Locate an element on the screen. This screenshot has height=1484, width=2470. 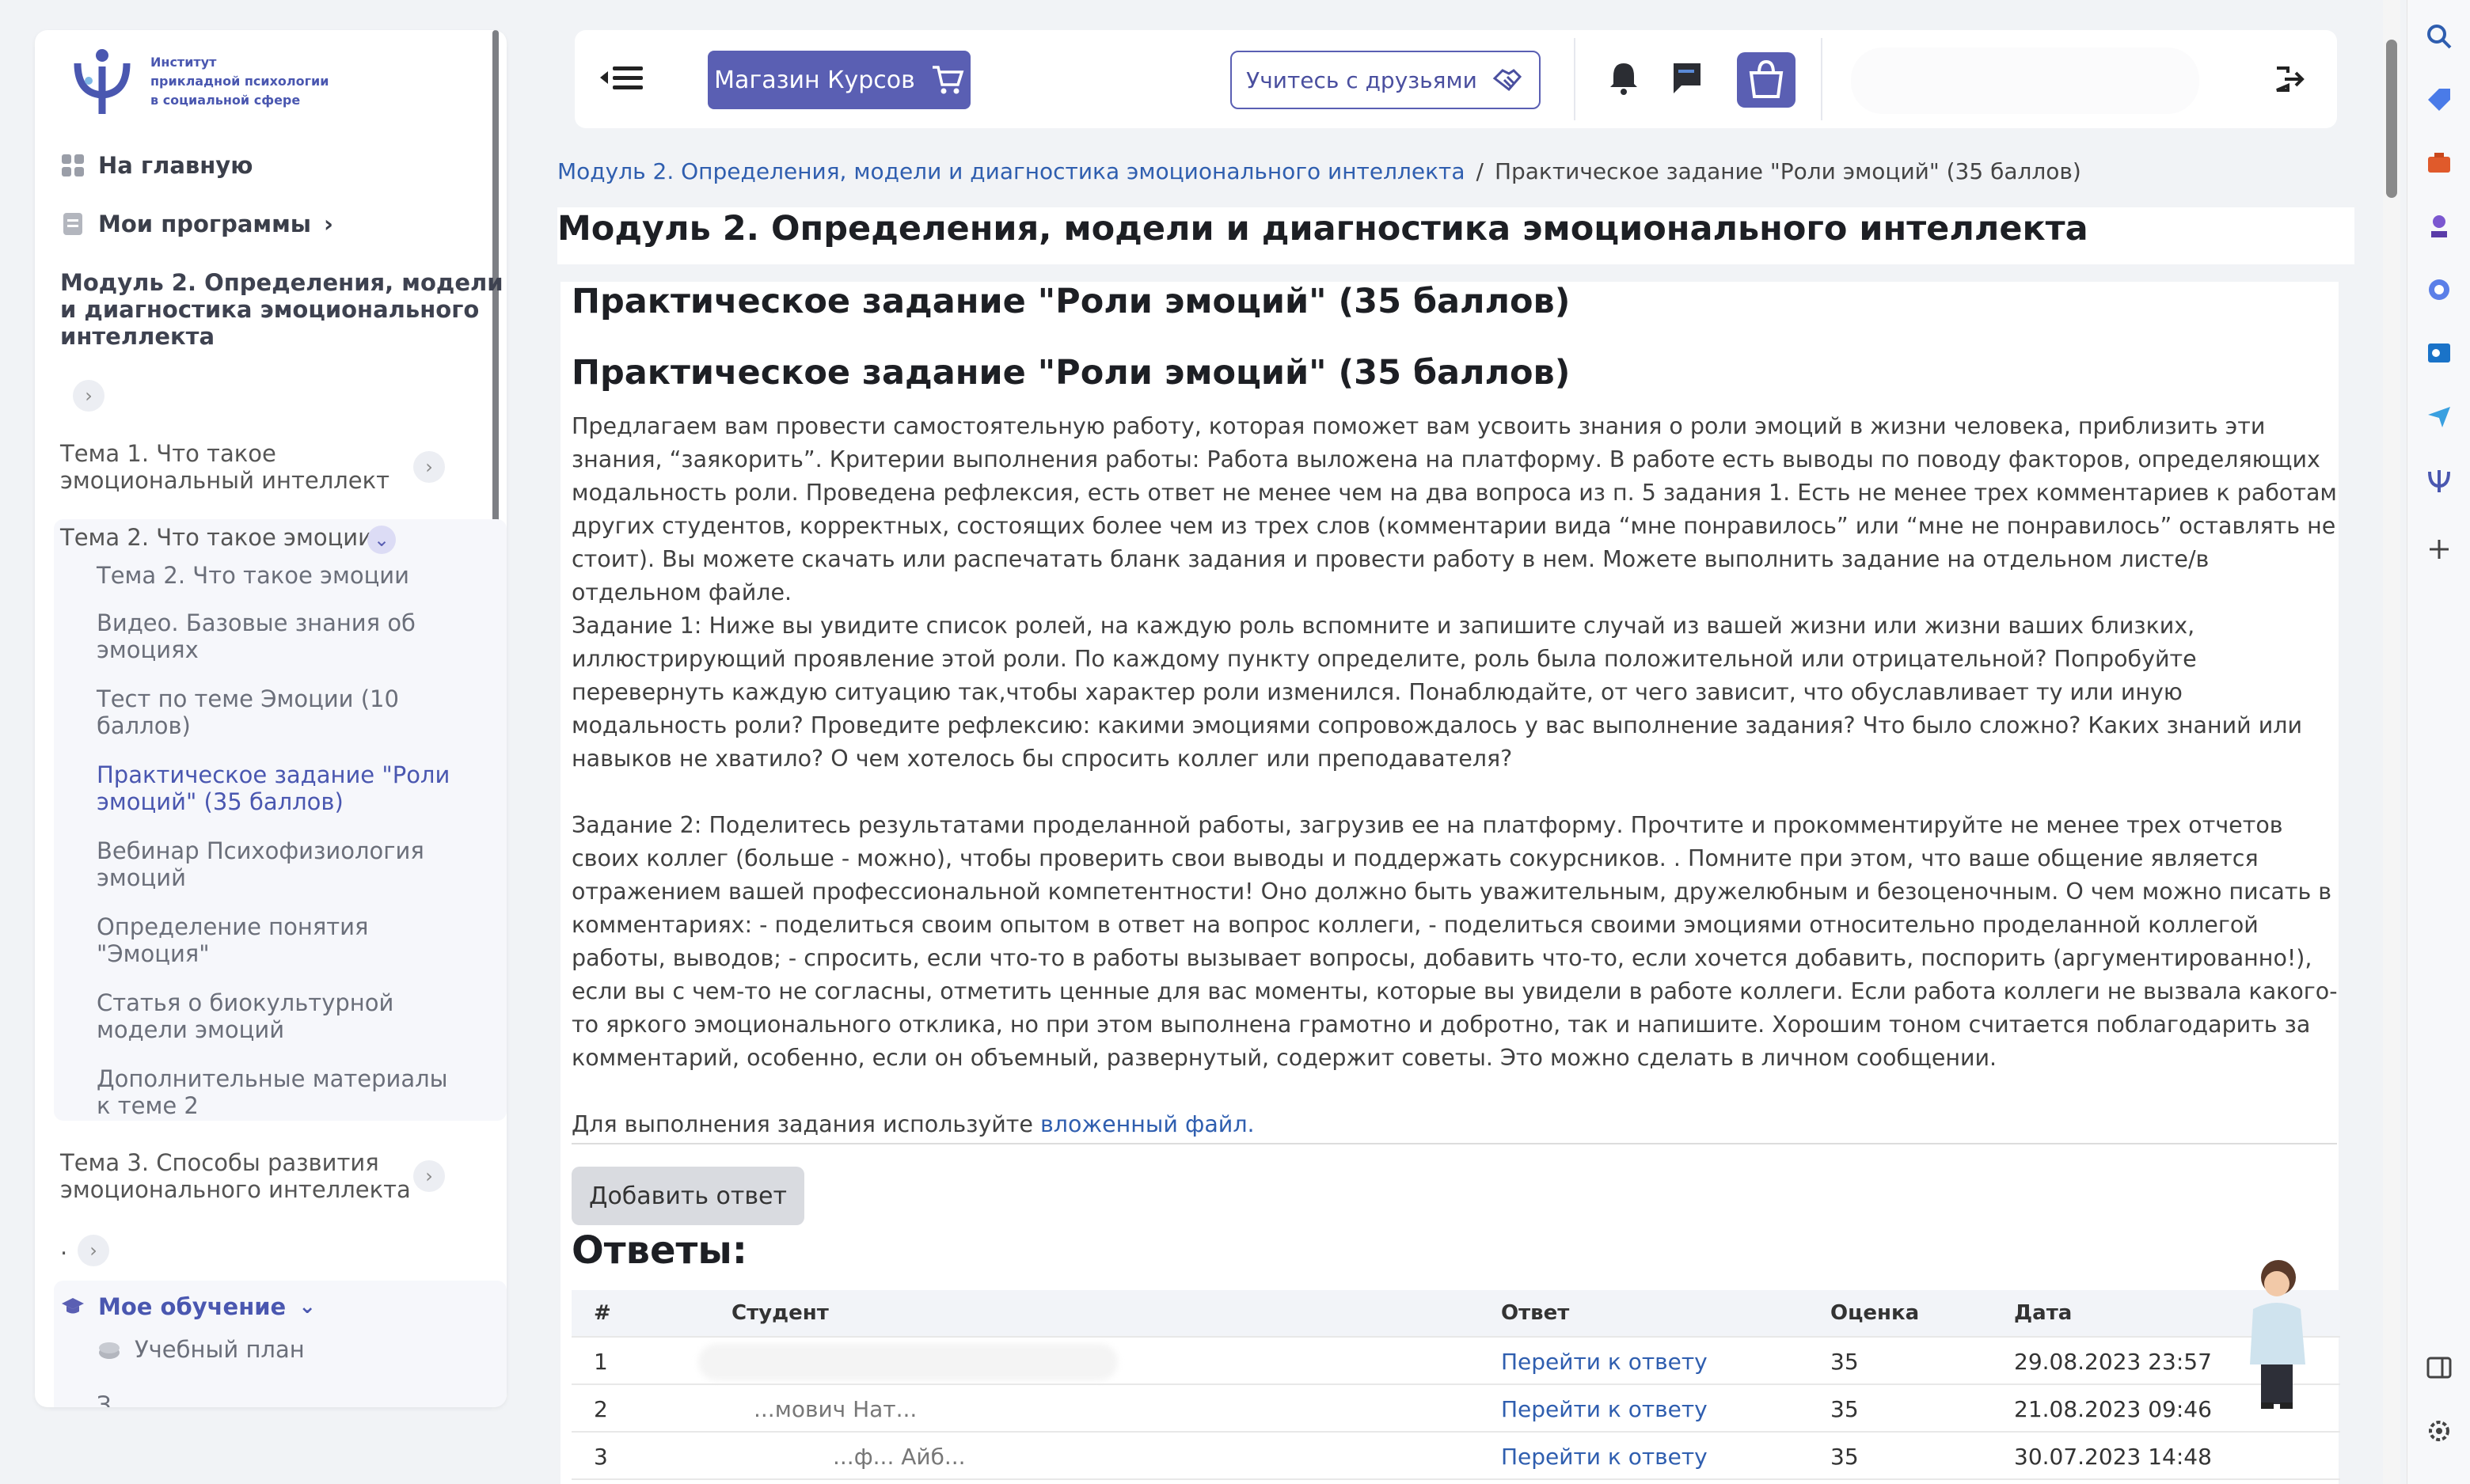
table-header-row: # Студент Ответ Оценка Дата is located at coordinates (1456, 1314).